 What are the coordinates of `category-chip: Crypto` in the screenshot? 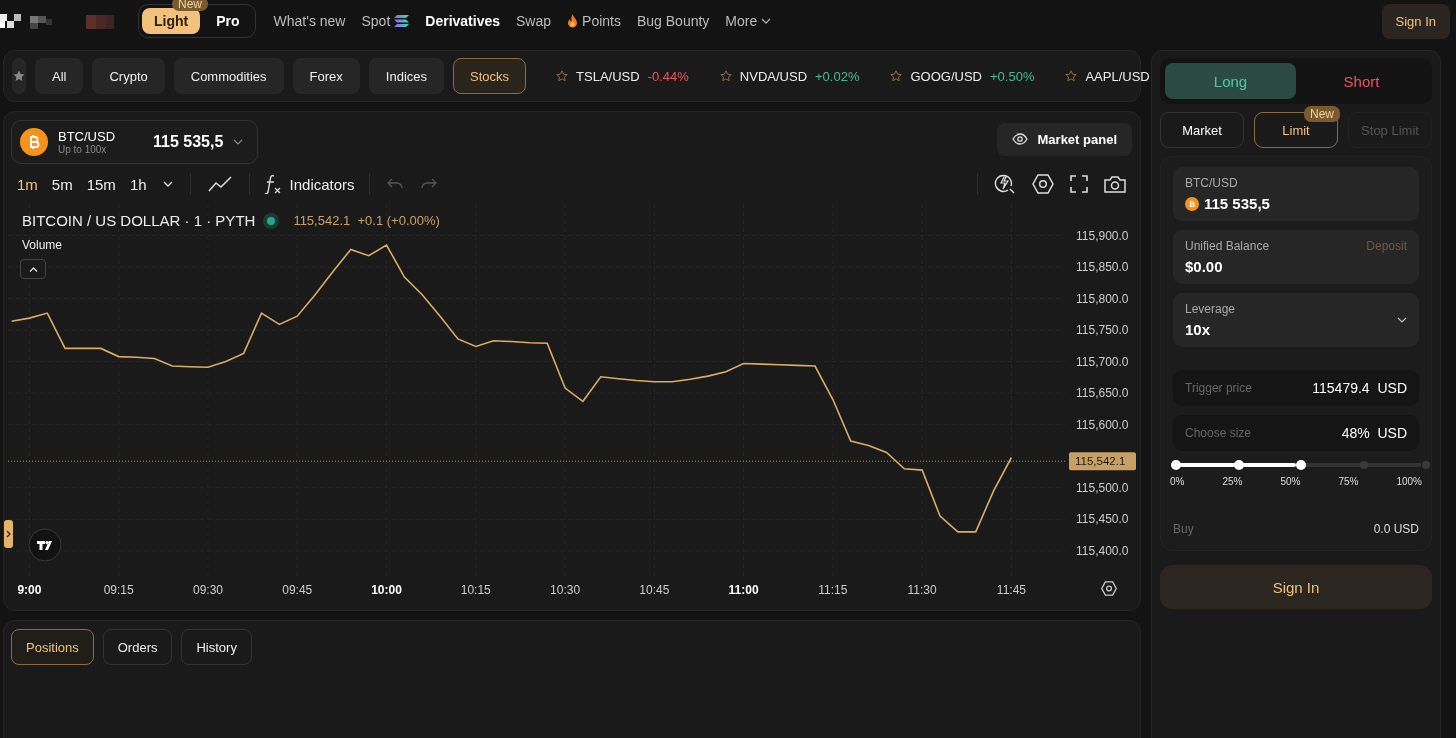 It's located at (128, 76).